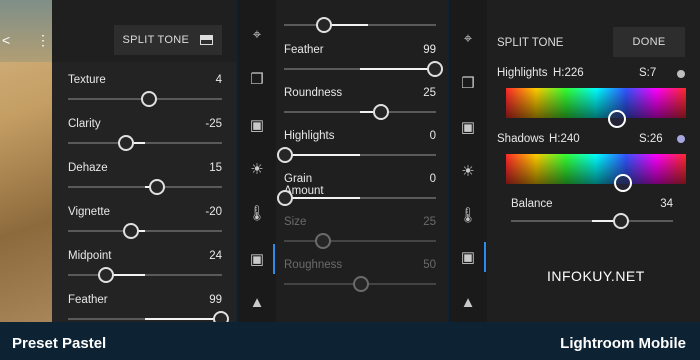 Image resolution: width=700 pixels, height=360 pixels. What do you see at coordinates (59, 343) in the screenshot?
I see `footer-left-text: Preset Pastel` at bounding box center [59, 343].